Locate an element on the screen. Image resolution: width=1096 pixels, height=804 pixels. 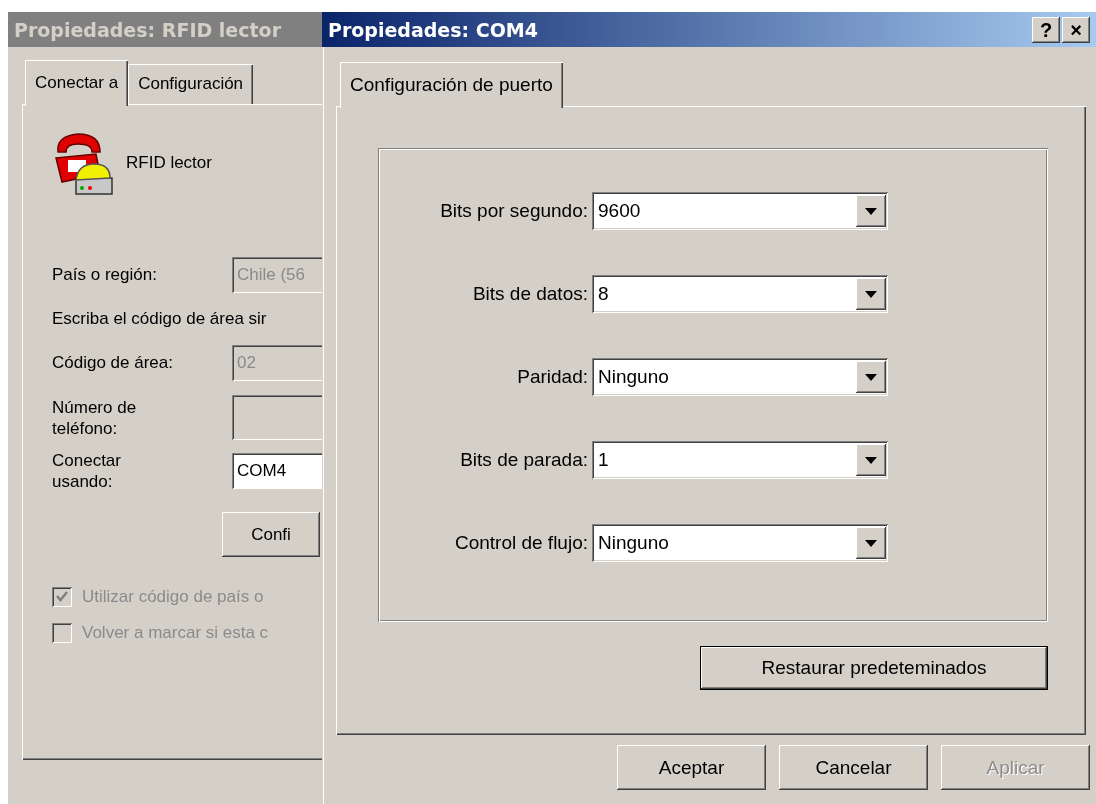
help-button: ? is located at coordinates (1046, 29).